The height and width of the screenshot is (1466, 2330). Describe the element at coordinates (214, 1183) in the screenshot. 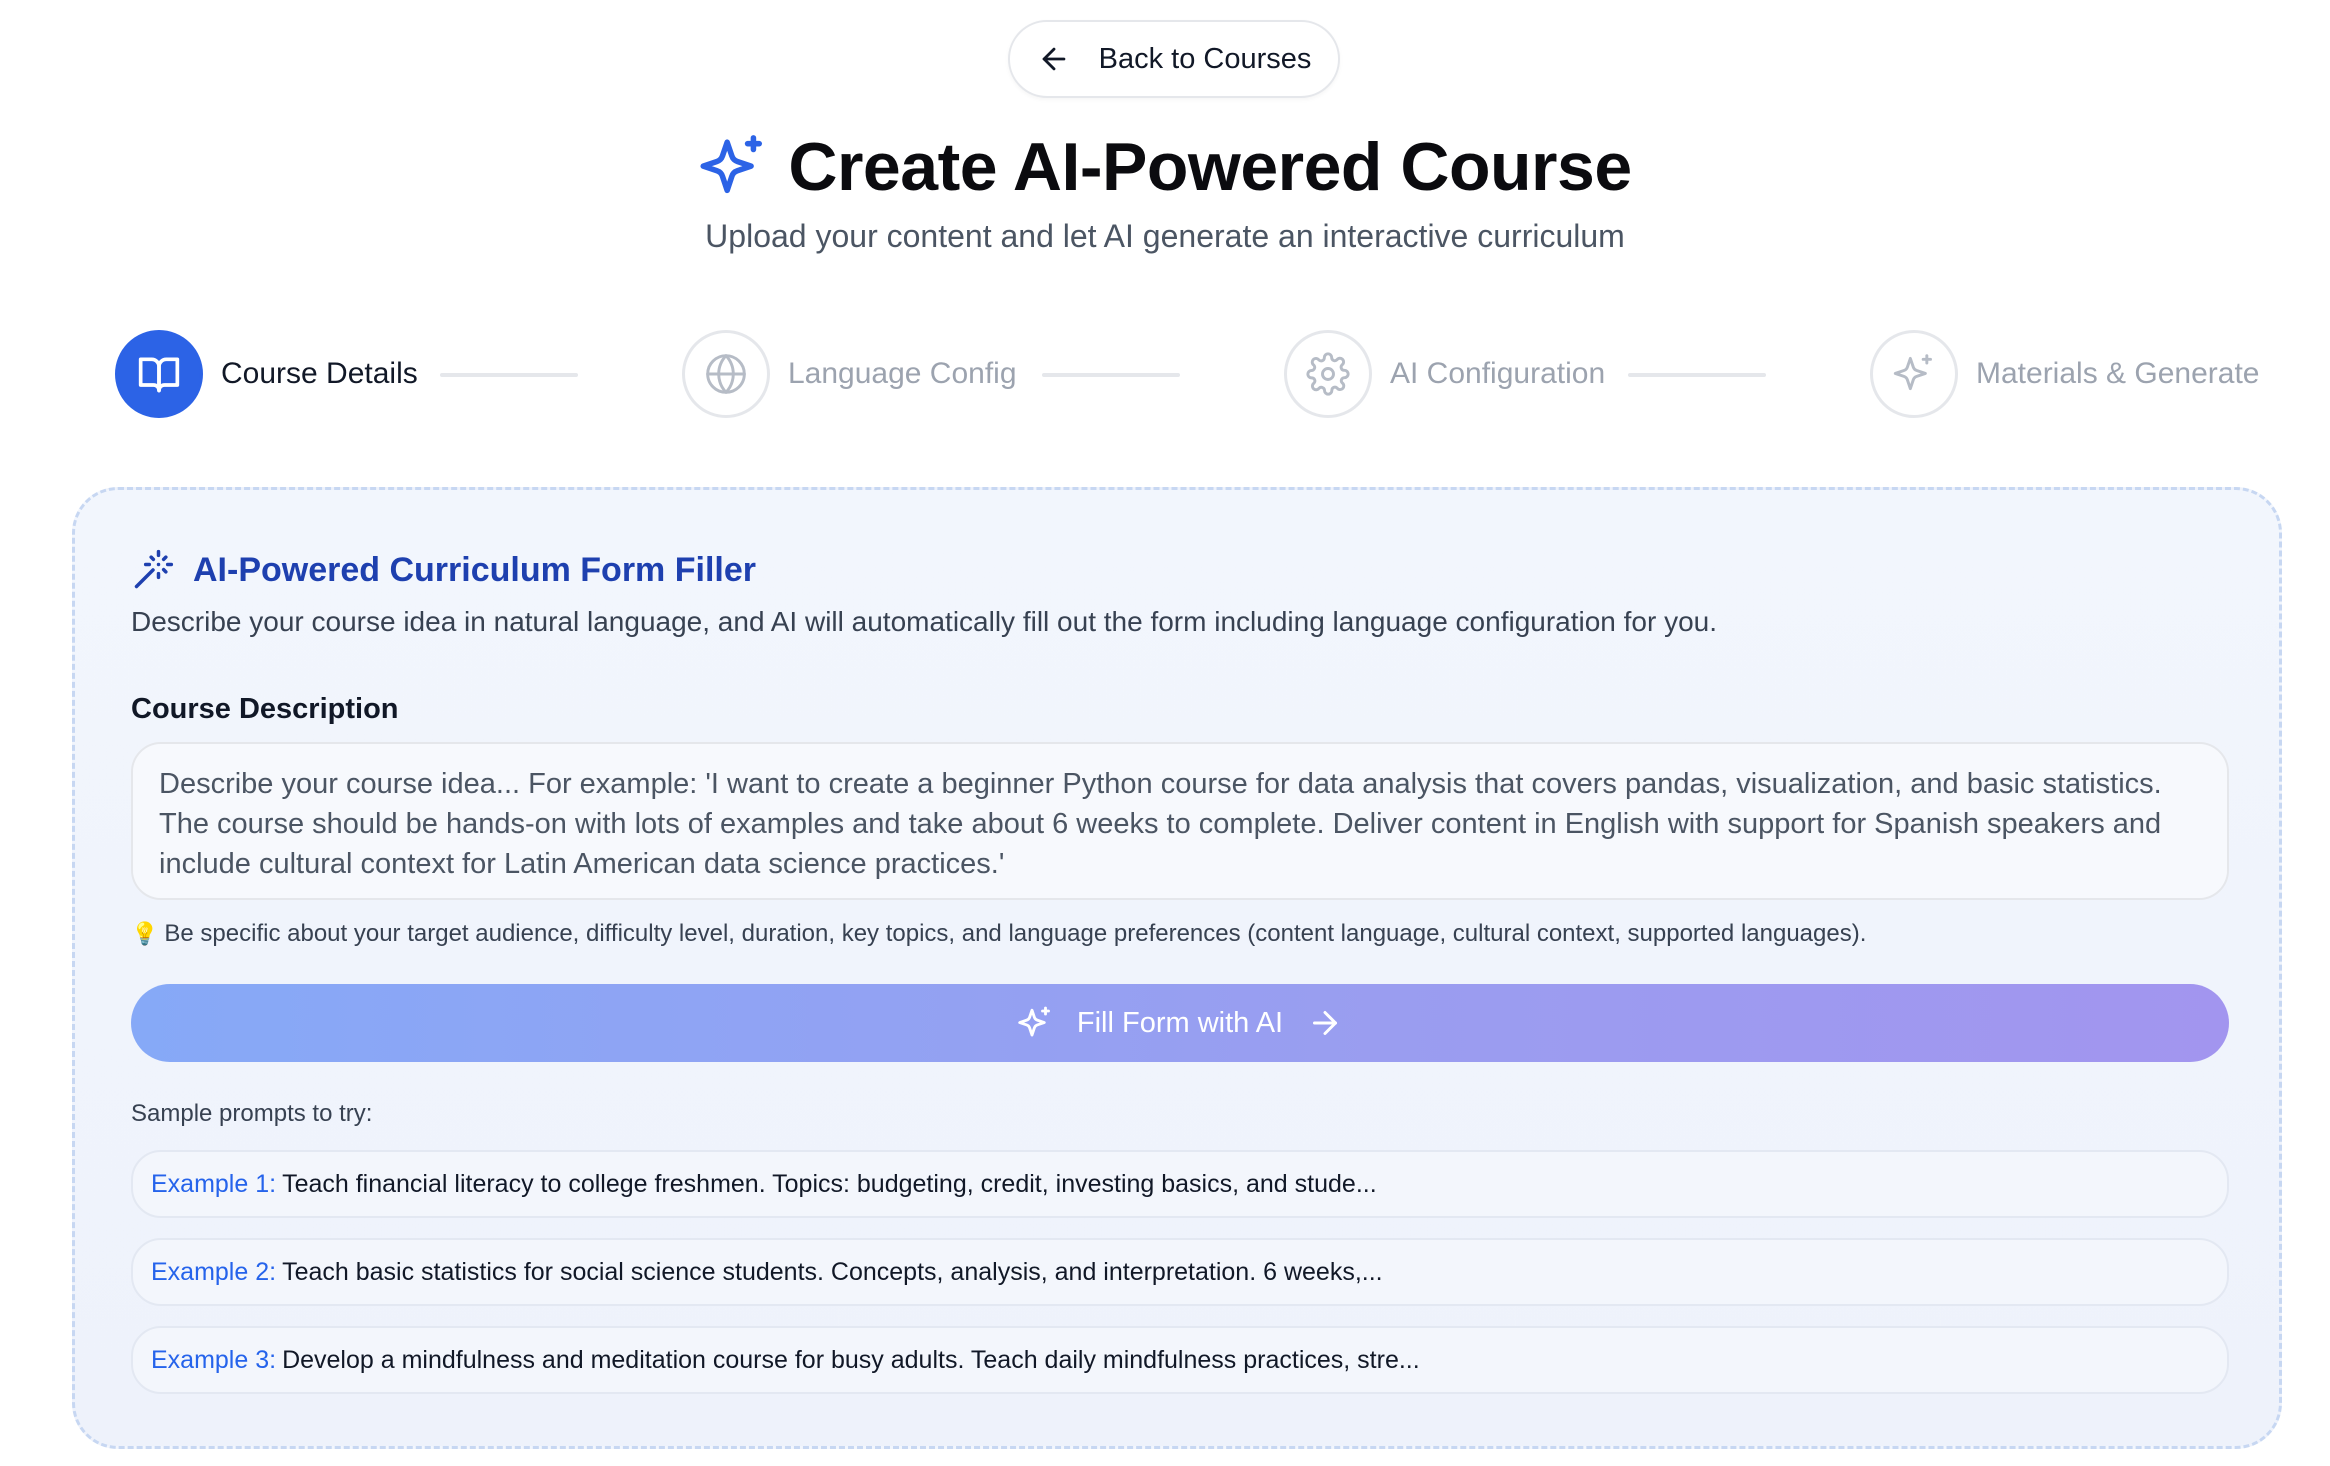

I see `example-label: Example 1:` at that location.